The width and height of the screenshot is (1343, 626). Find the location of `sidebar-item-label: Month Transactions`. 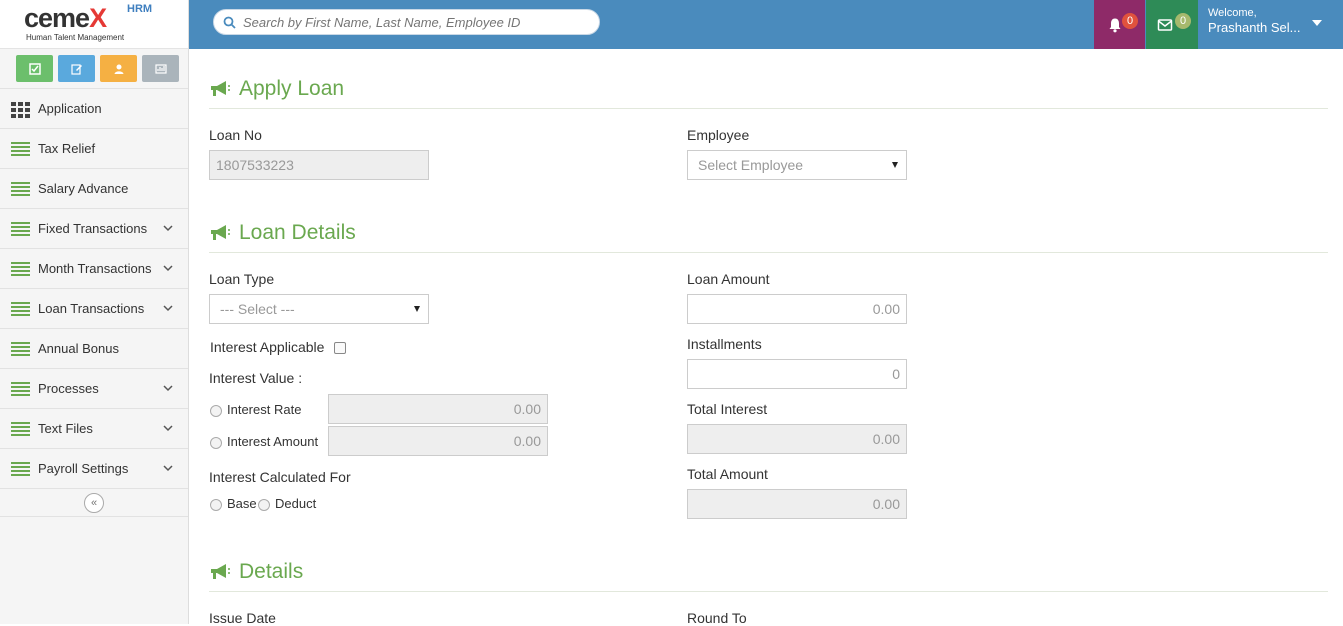

sidebar-item-label: Month Transactions is located at coordinates (95, 268).